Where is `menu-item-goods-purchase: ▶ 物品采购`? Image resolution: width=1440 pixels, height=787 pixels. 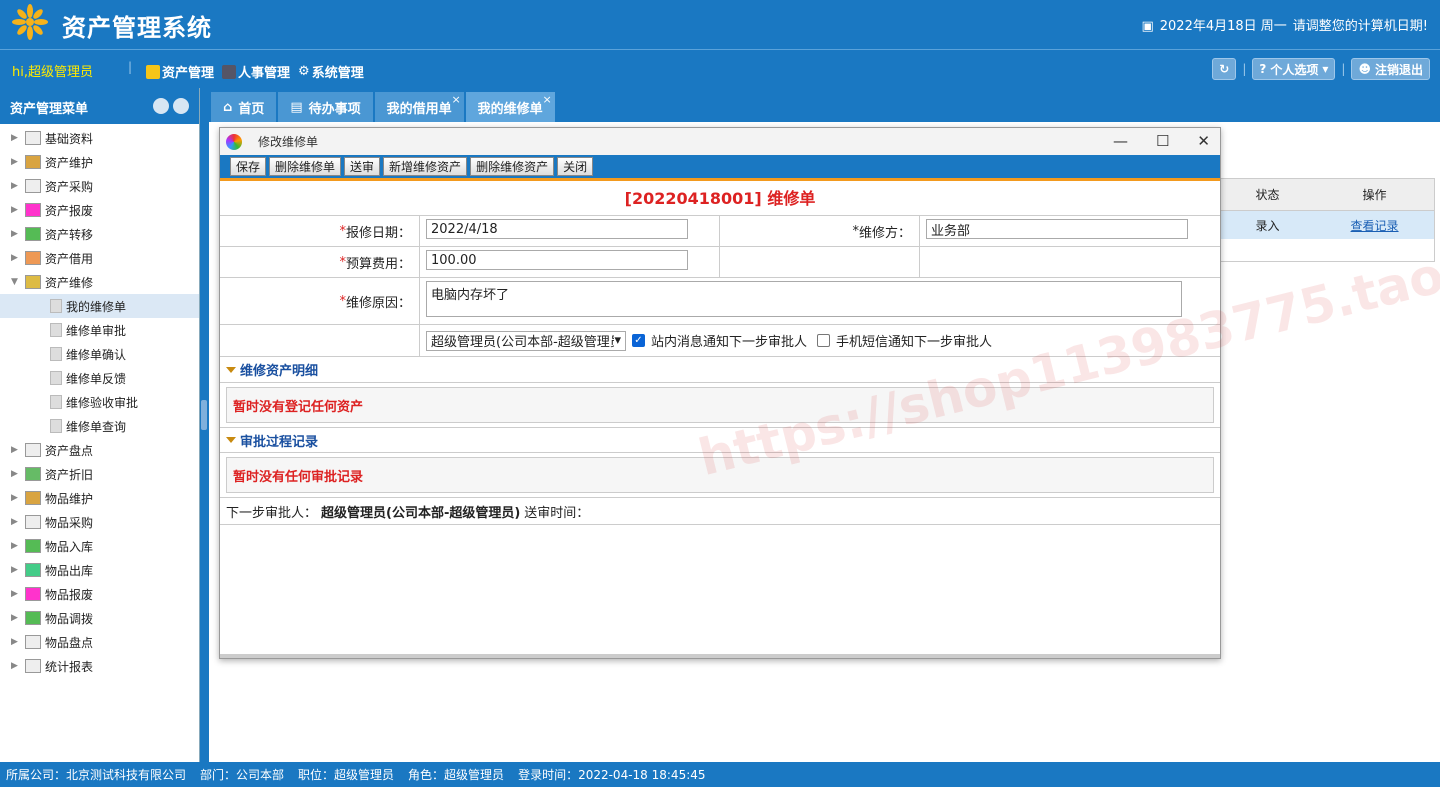
menu-item-goods-purchase: ▶ 物品采购 is located at coordinates (99, 522).